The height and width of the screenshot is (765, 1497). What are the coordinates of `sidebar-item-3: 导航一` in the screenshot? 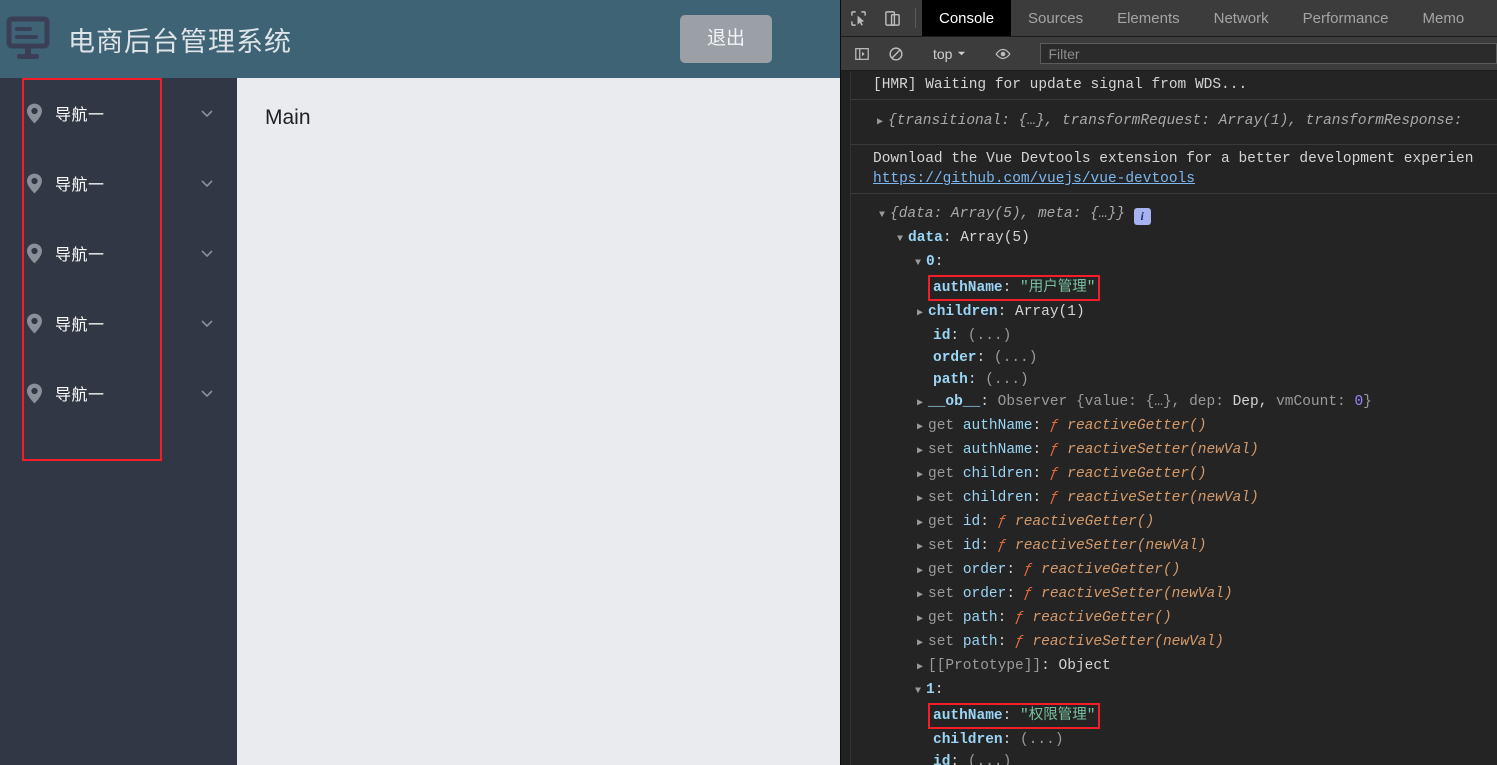 It's located at (118, 323).